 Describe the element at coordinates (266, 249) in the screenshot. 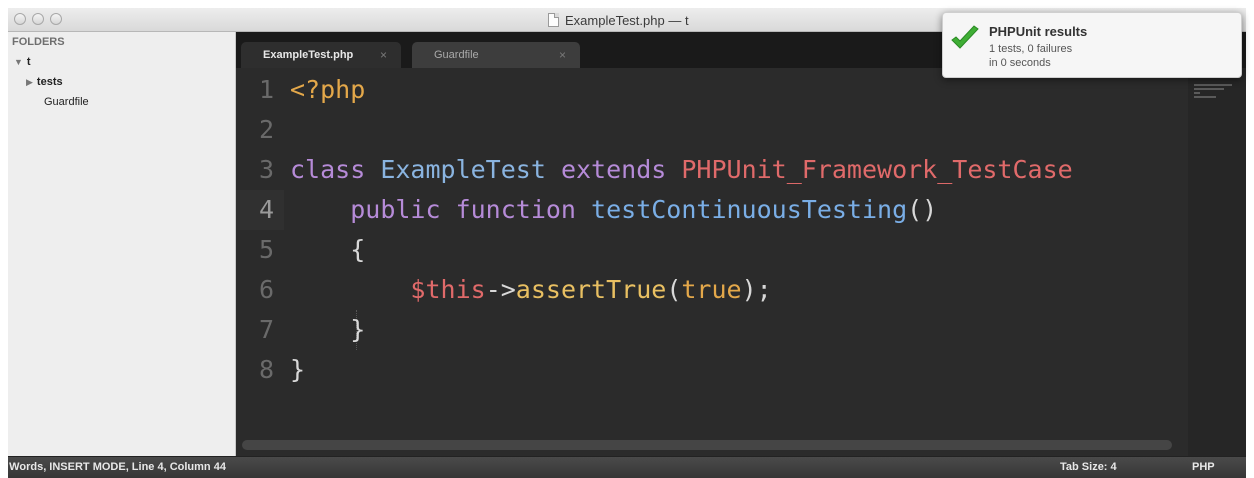

I see `line-number: 5` at that location.